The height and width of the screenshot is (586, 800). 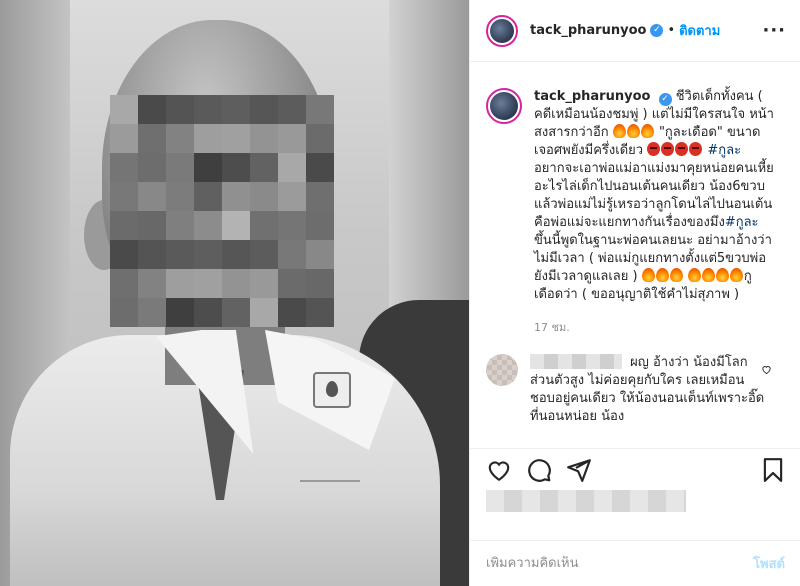 I want to click on comment-like-icon, so click(x=766, y=369).